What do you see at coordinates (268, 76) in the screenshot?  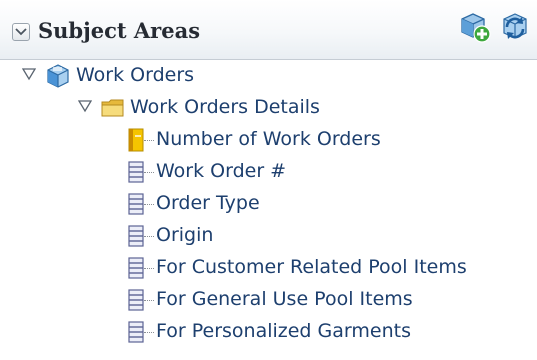 I see `tree-node-work-orders: Work Orders` at bounding box center [268, 76].